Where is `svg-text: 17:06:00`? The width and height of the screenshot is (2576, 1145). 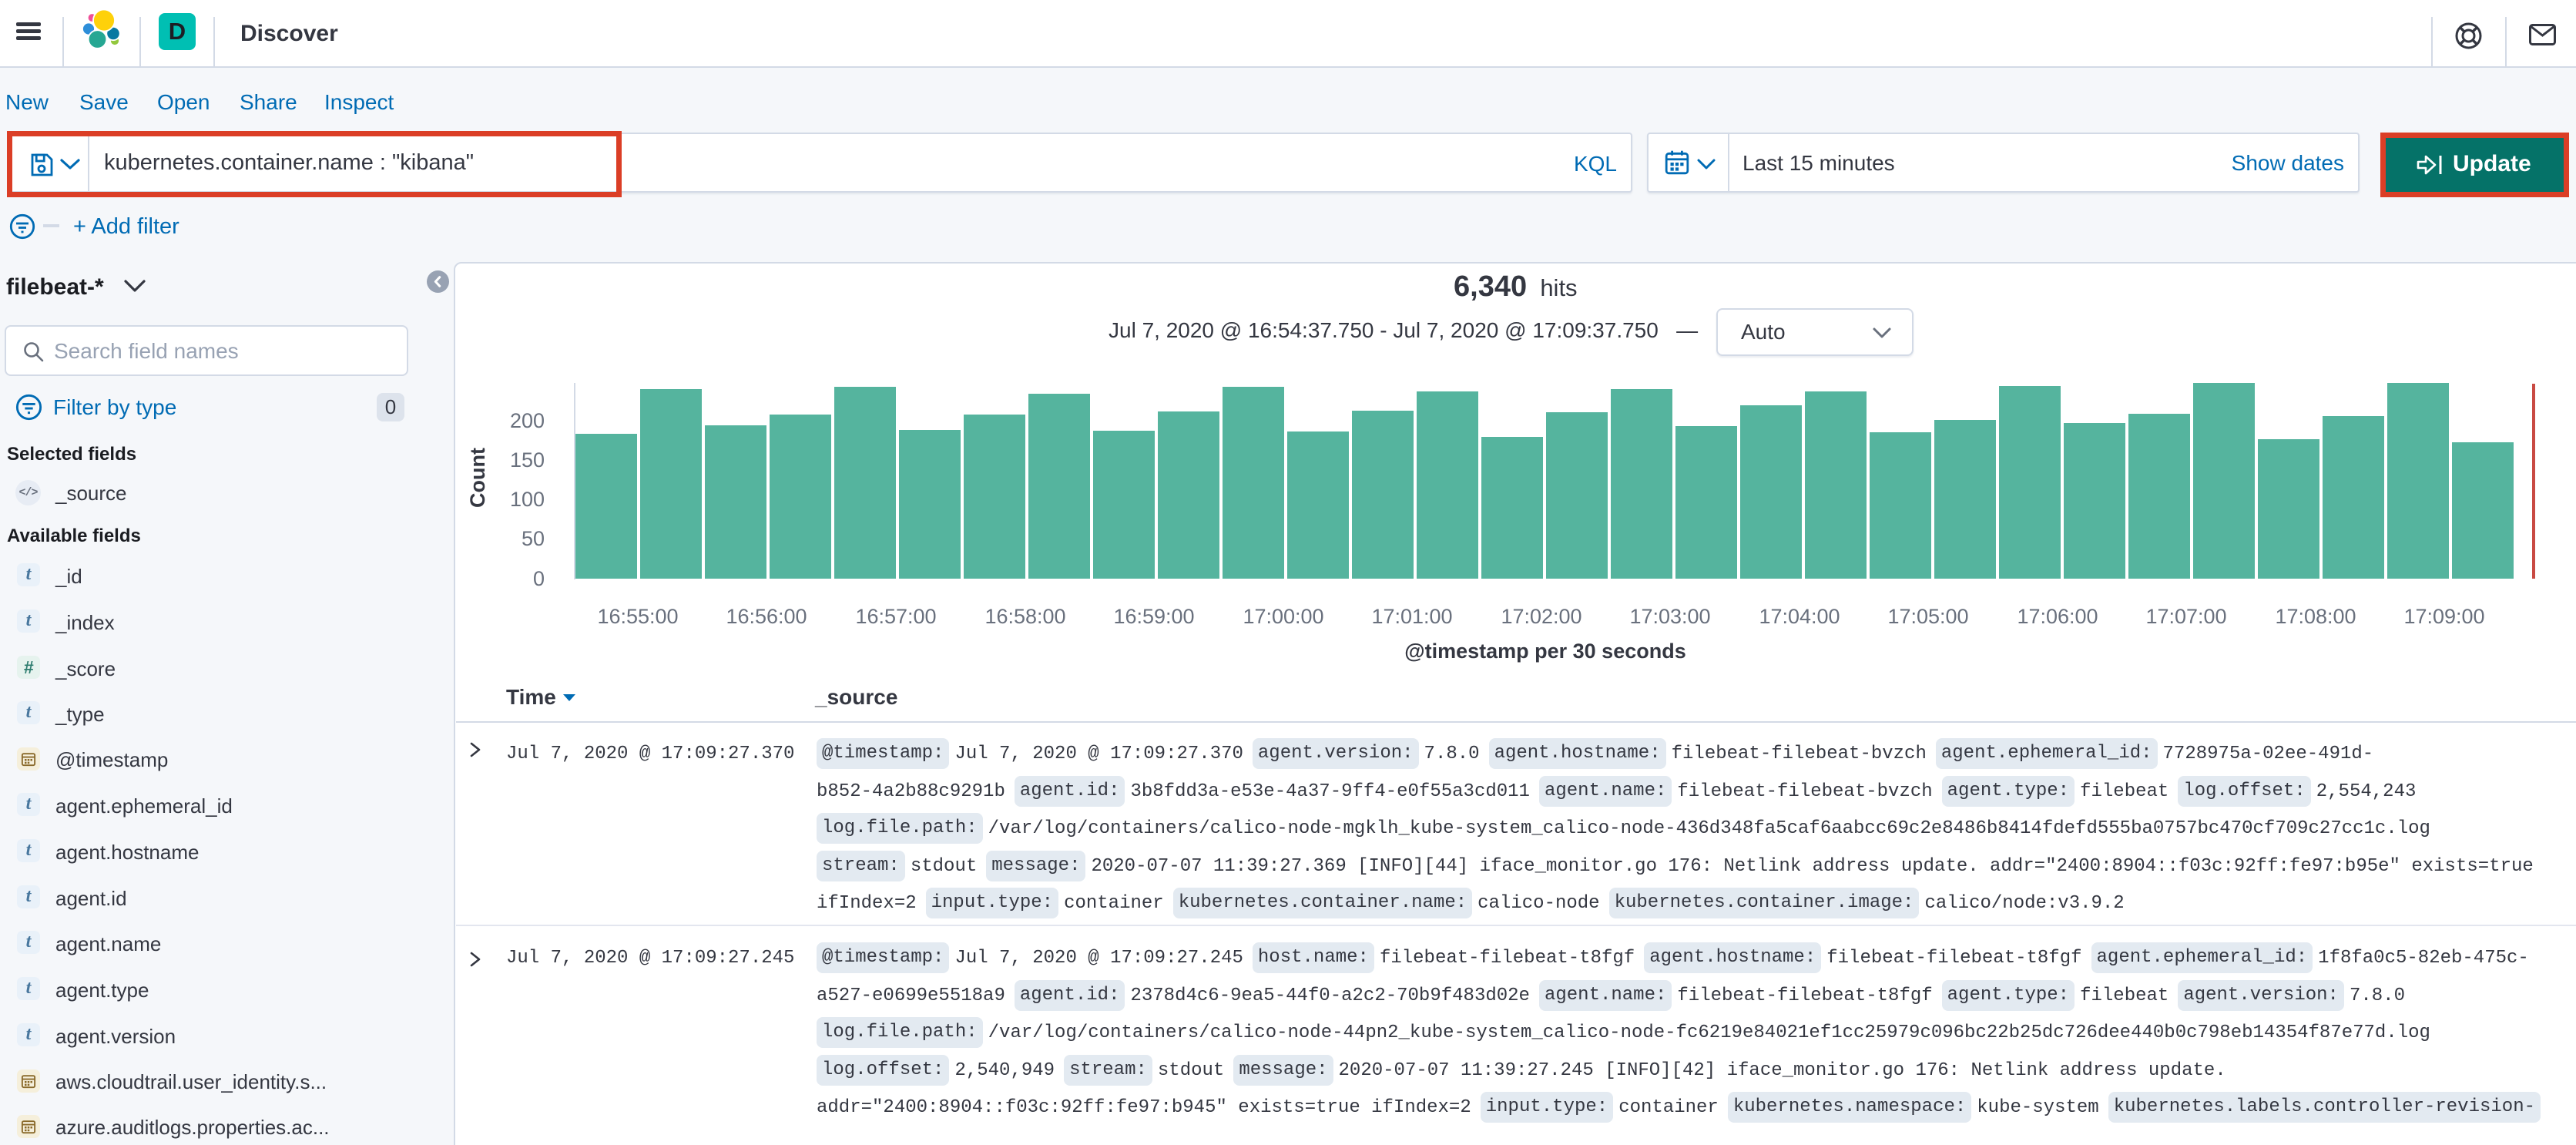 svg-text: 17:06:00 is located at coordinates (2057, 616).